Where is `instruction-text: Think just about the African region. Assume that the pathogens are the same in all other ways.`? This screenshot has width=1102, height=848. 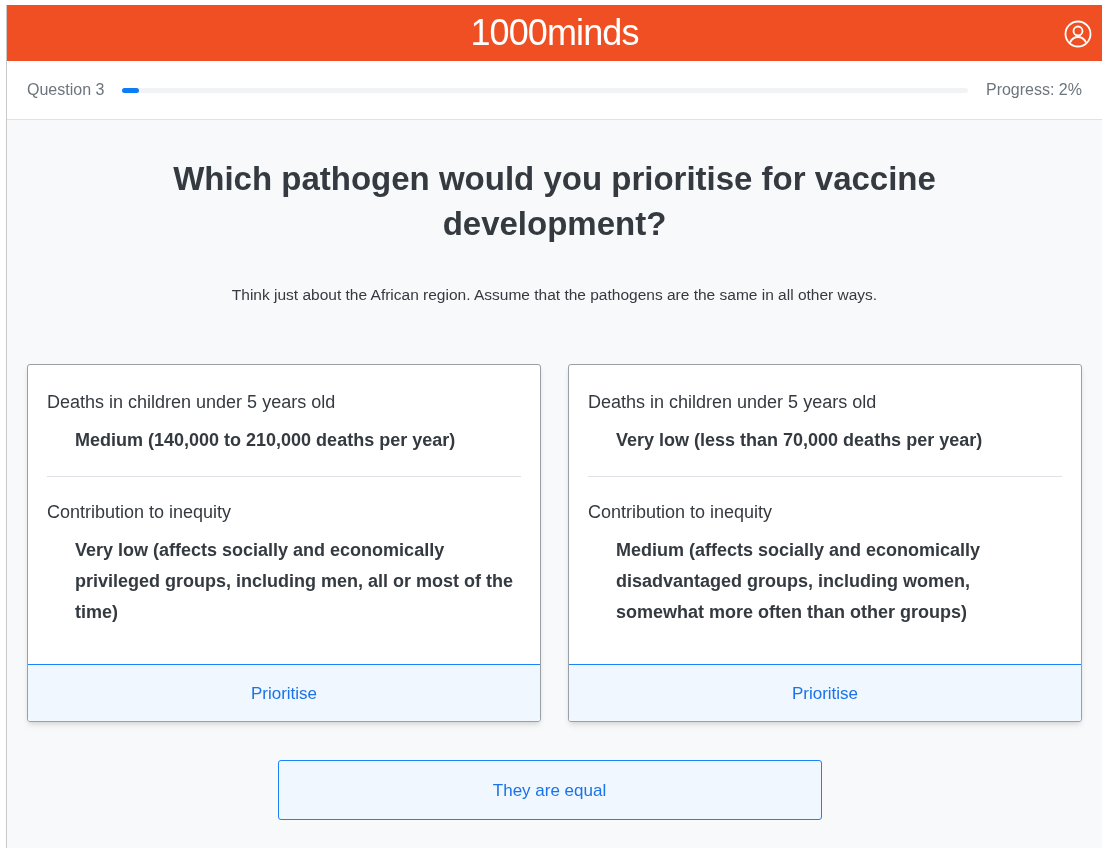 instruction-text: Think just about the African region. Assume that the pathogens are the same in all other ways. is located at coordinates (554, 295).